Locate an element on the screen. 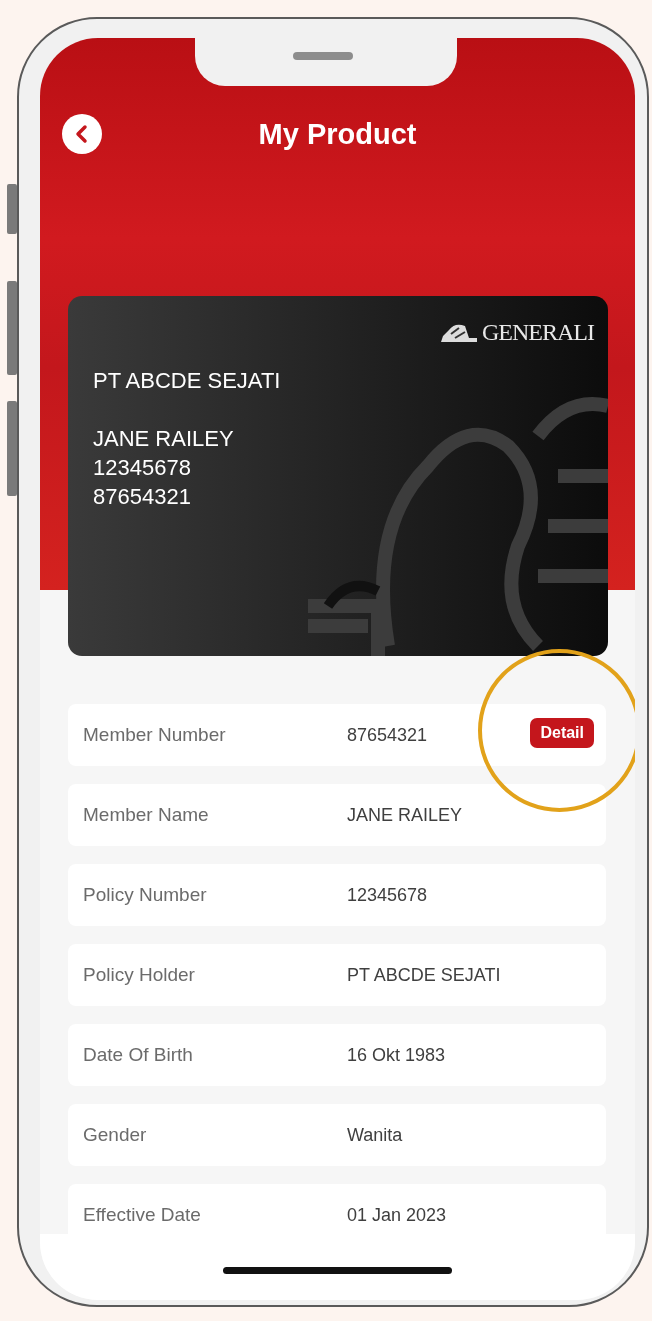  field-value: Wanita is located at coordinates (375, 1135).